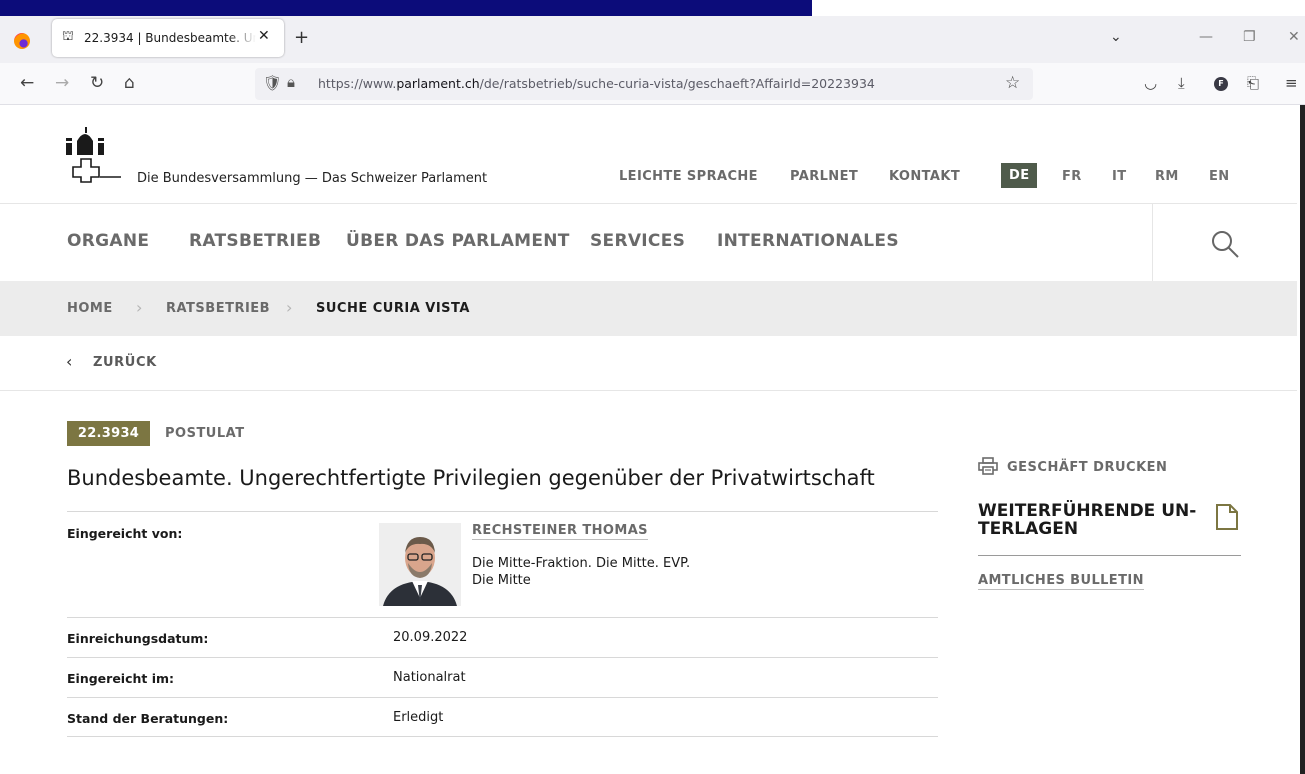  What do you see at coordinates (406, 8) in the screenshot?
I see `window-top-stripe` at bounding box center [406, 8].